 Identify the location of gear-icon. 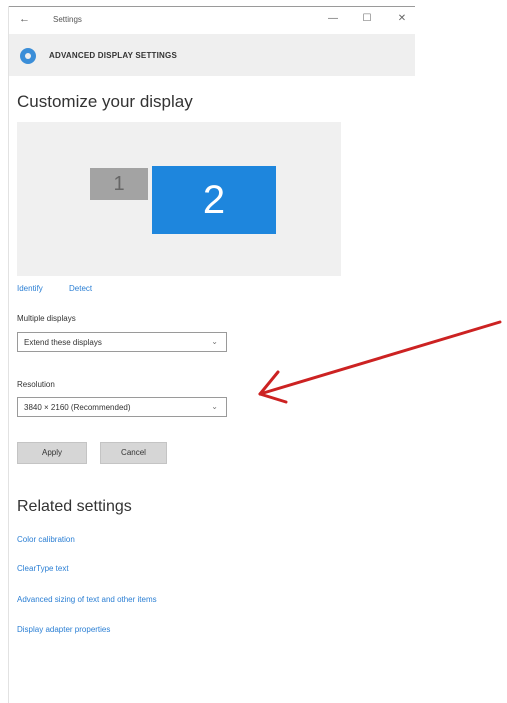
(28, 56).